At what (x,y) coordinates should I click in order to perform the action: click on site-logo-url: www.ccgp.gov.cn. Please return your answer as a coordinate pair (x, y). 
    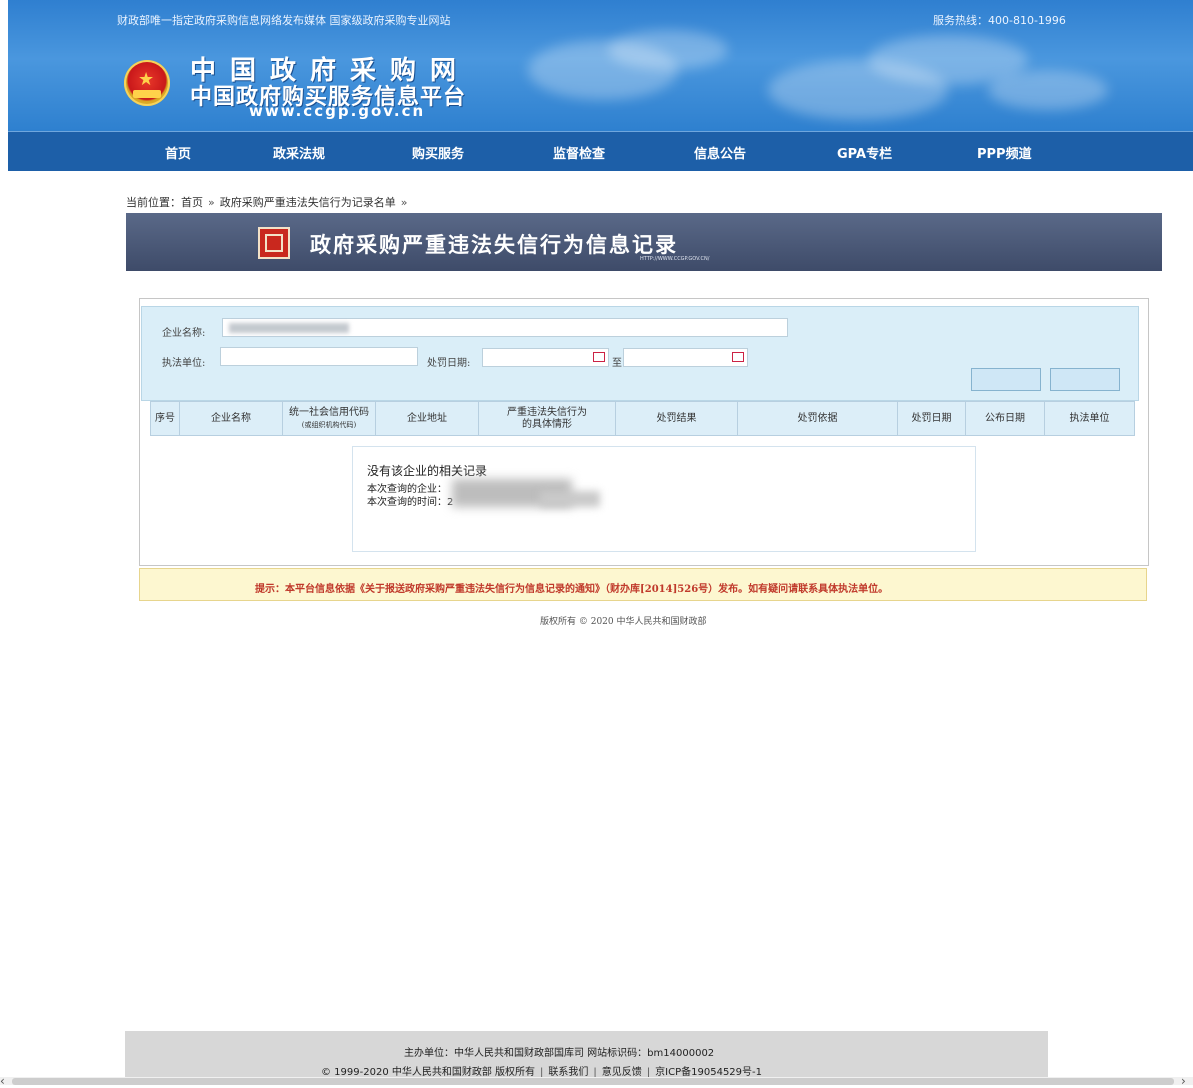
    Looking at the image, I should click on (337, 111).